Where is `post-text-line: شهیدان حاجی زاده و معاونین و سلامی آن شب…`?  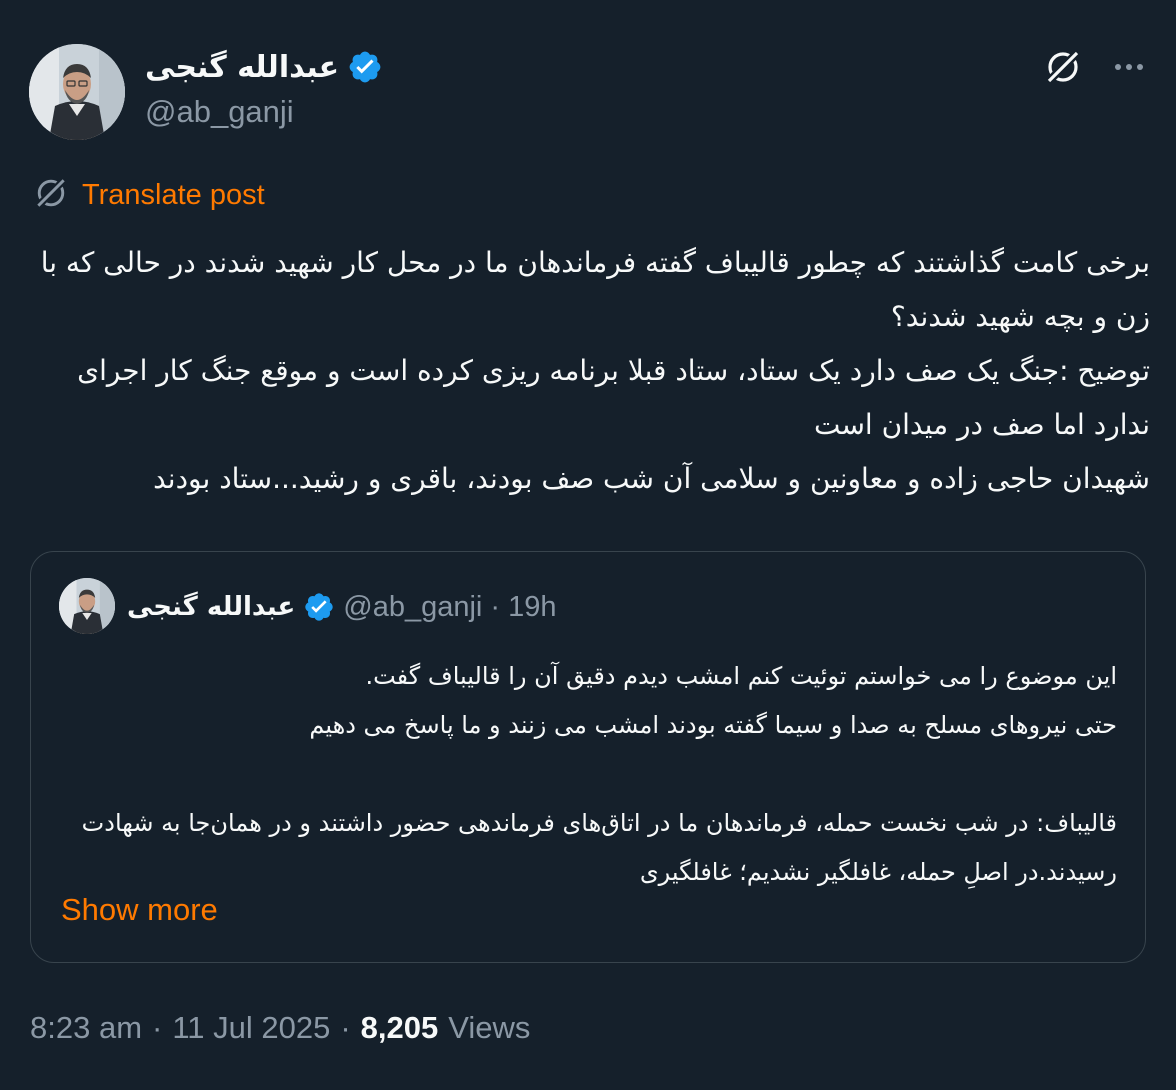
post-text-line: شهیدان حاجی زاده و معاونین و سلامی آن شب… is located at coordinates (651, 478).